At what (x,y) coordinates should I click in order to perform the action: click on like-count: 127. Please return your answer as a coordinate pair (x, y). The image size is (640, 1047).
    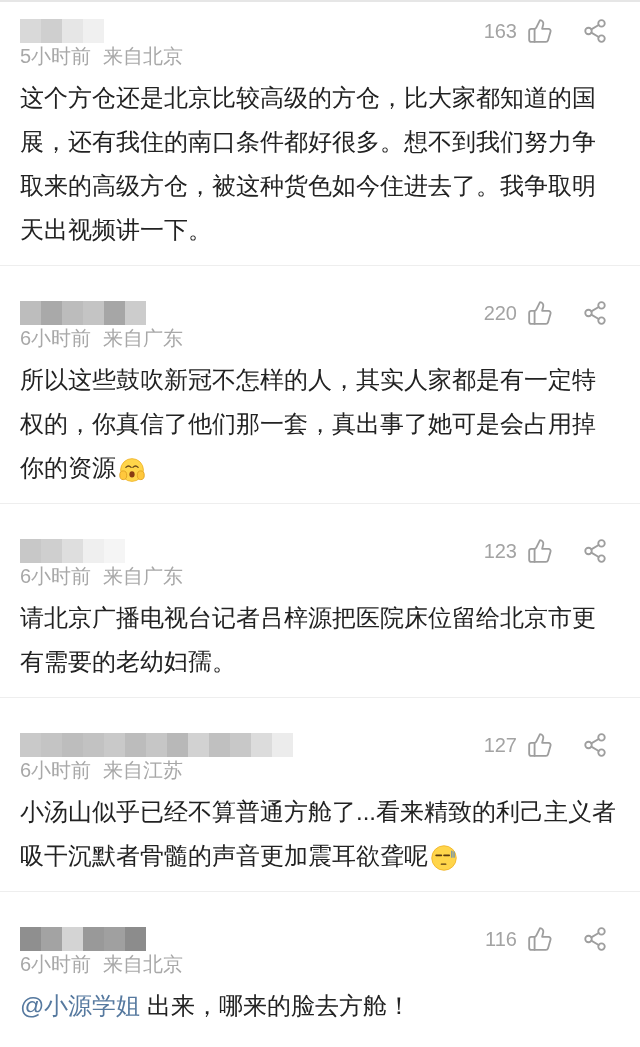
    Looking at the image, I should click on (500, 745).